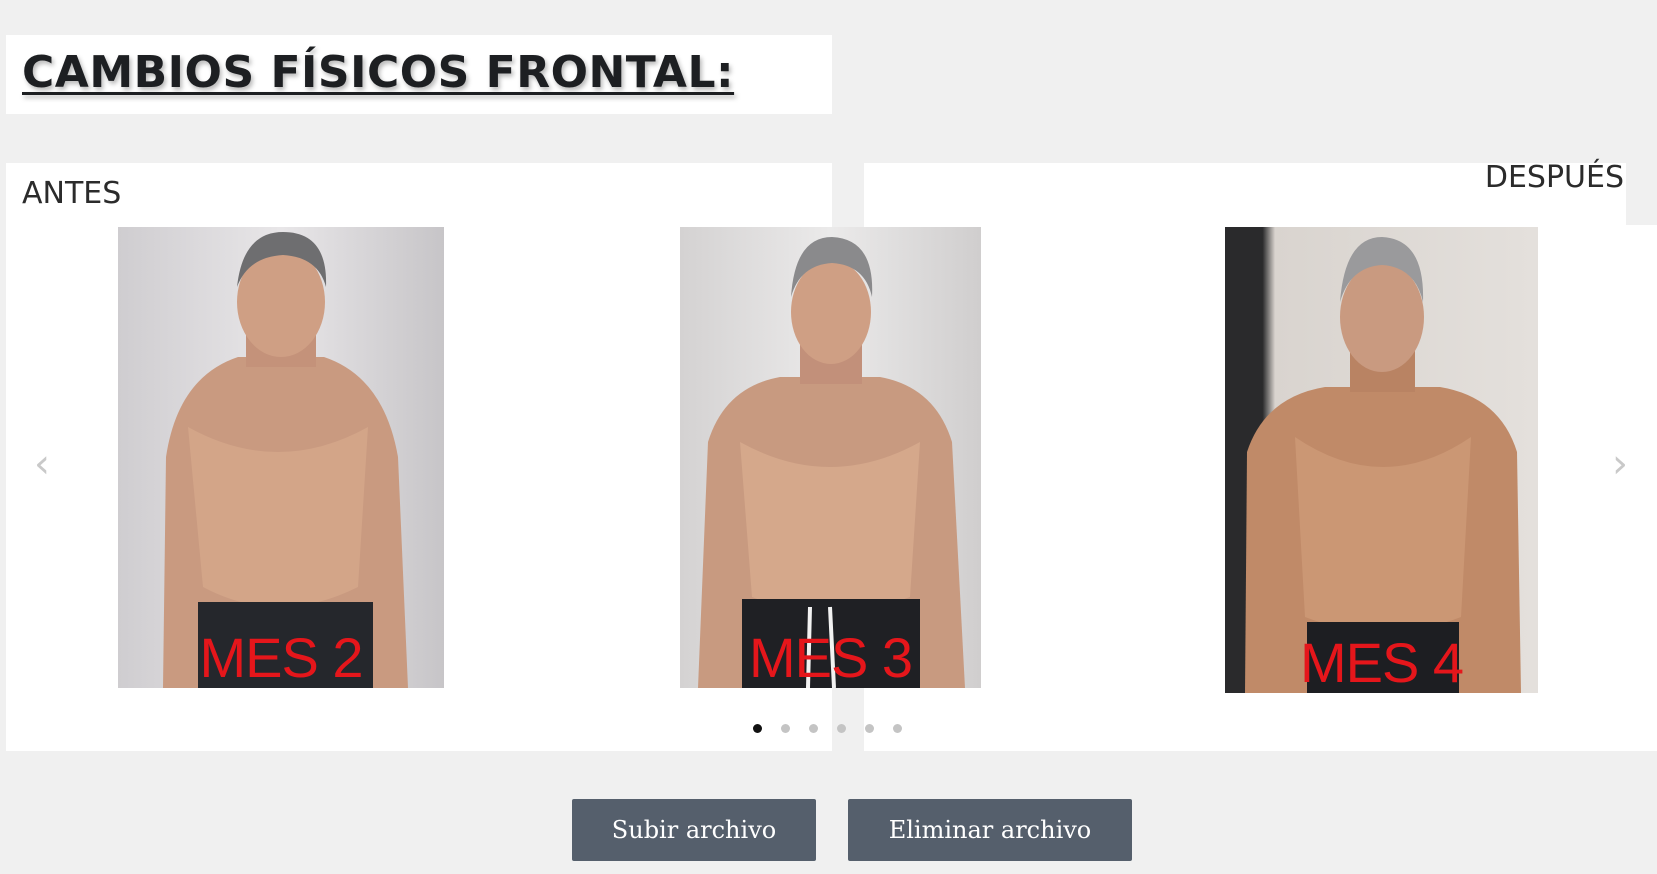 The image size is (1657, 874). Describe the element at coordinates (990, 830) in the screenshot. I see `delete-file-button: Eliminar archivo` at that location.